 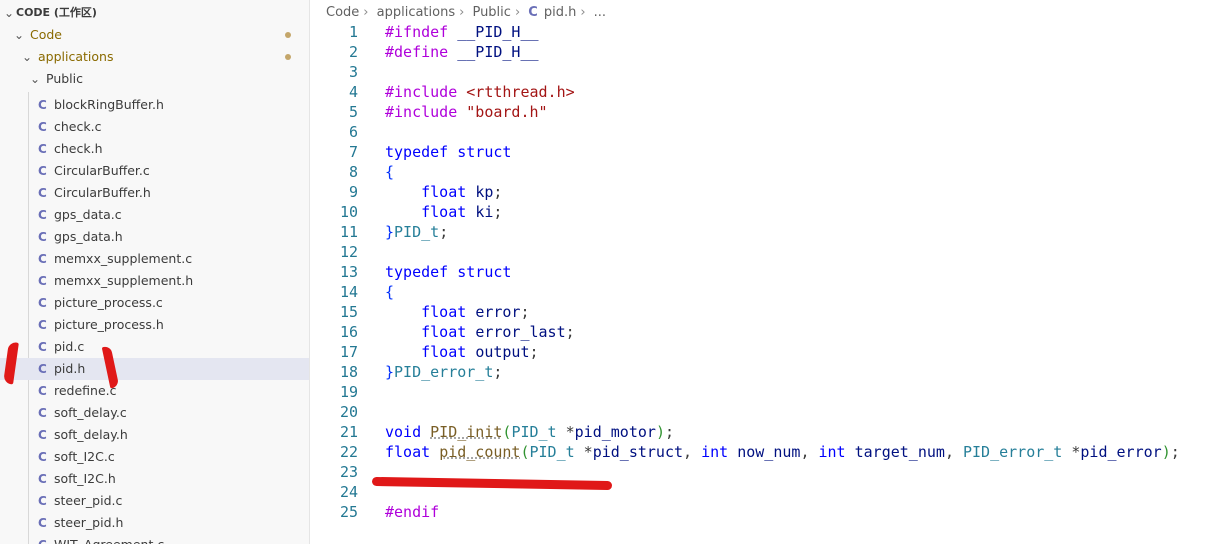 I want to click on code-line: 7 typedef struct, so click(x=769, y=152).